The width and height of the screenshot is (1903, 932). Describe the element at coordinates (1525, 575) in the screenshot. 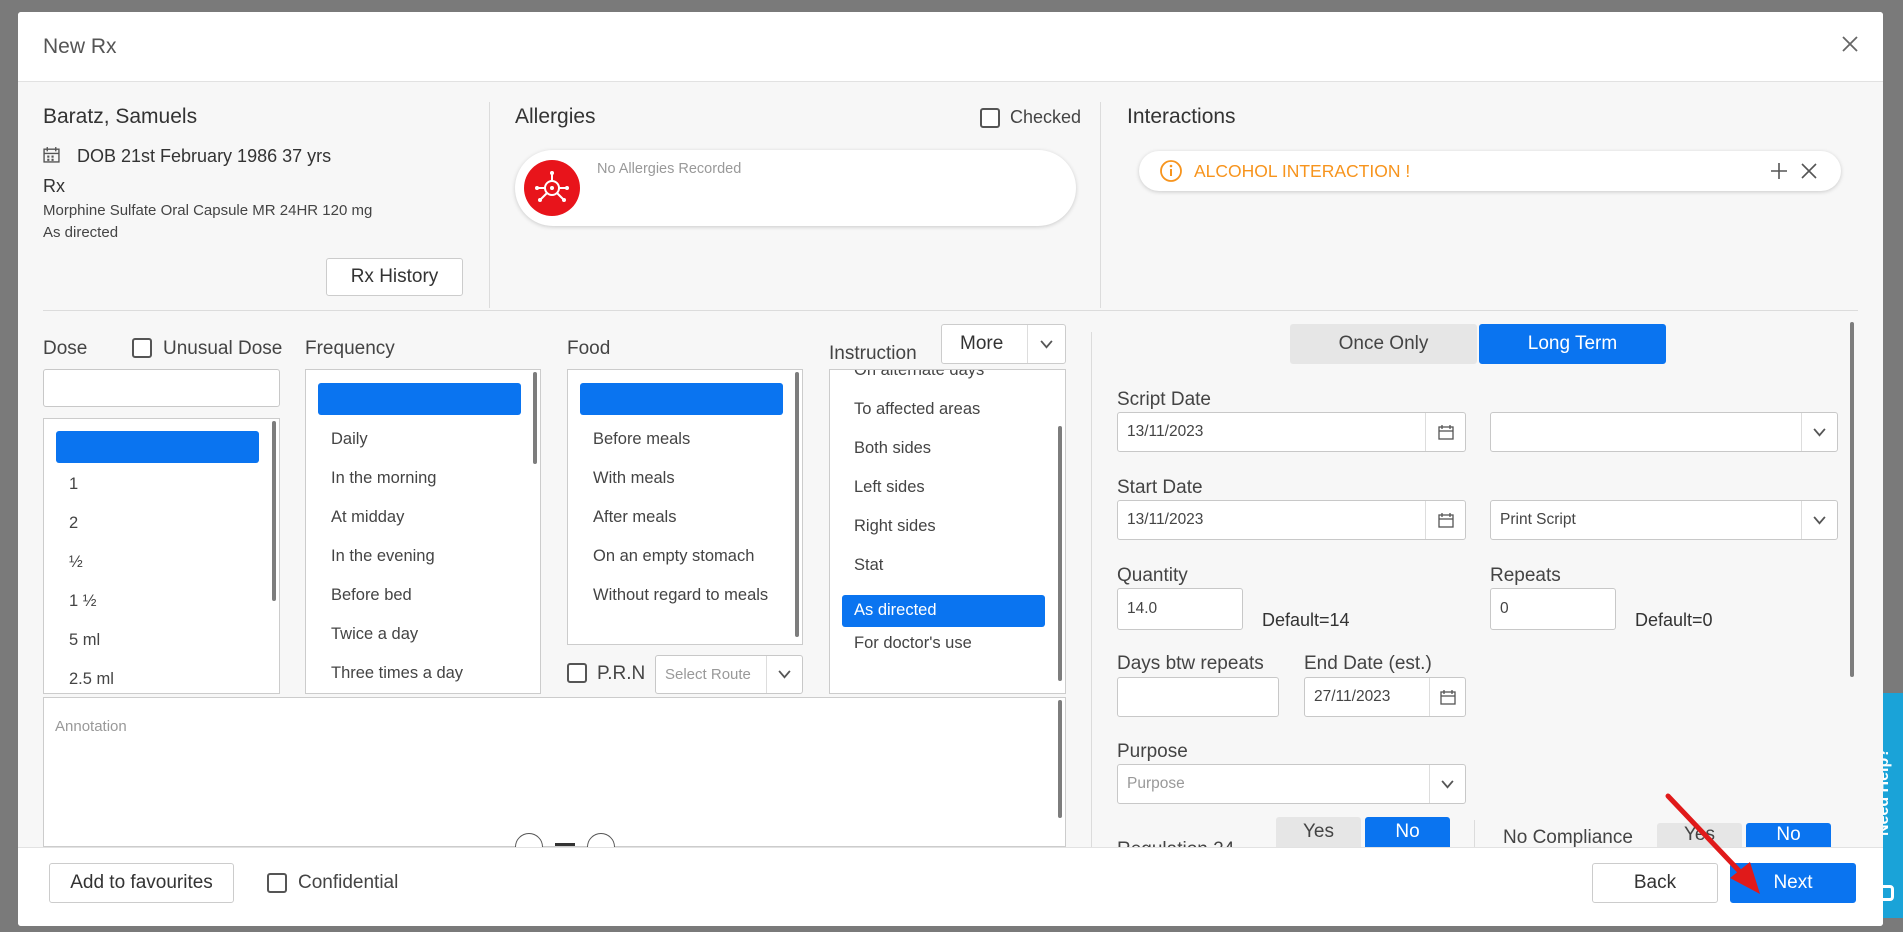

I see `repeats-label: Repeats` at that location.